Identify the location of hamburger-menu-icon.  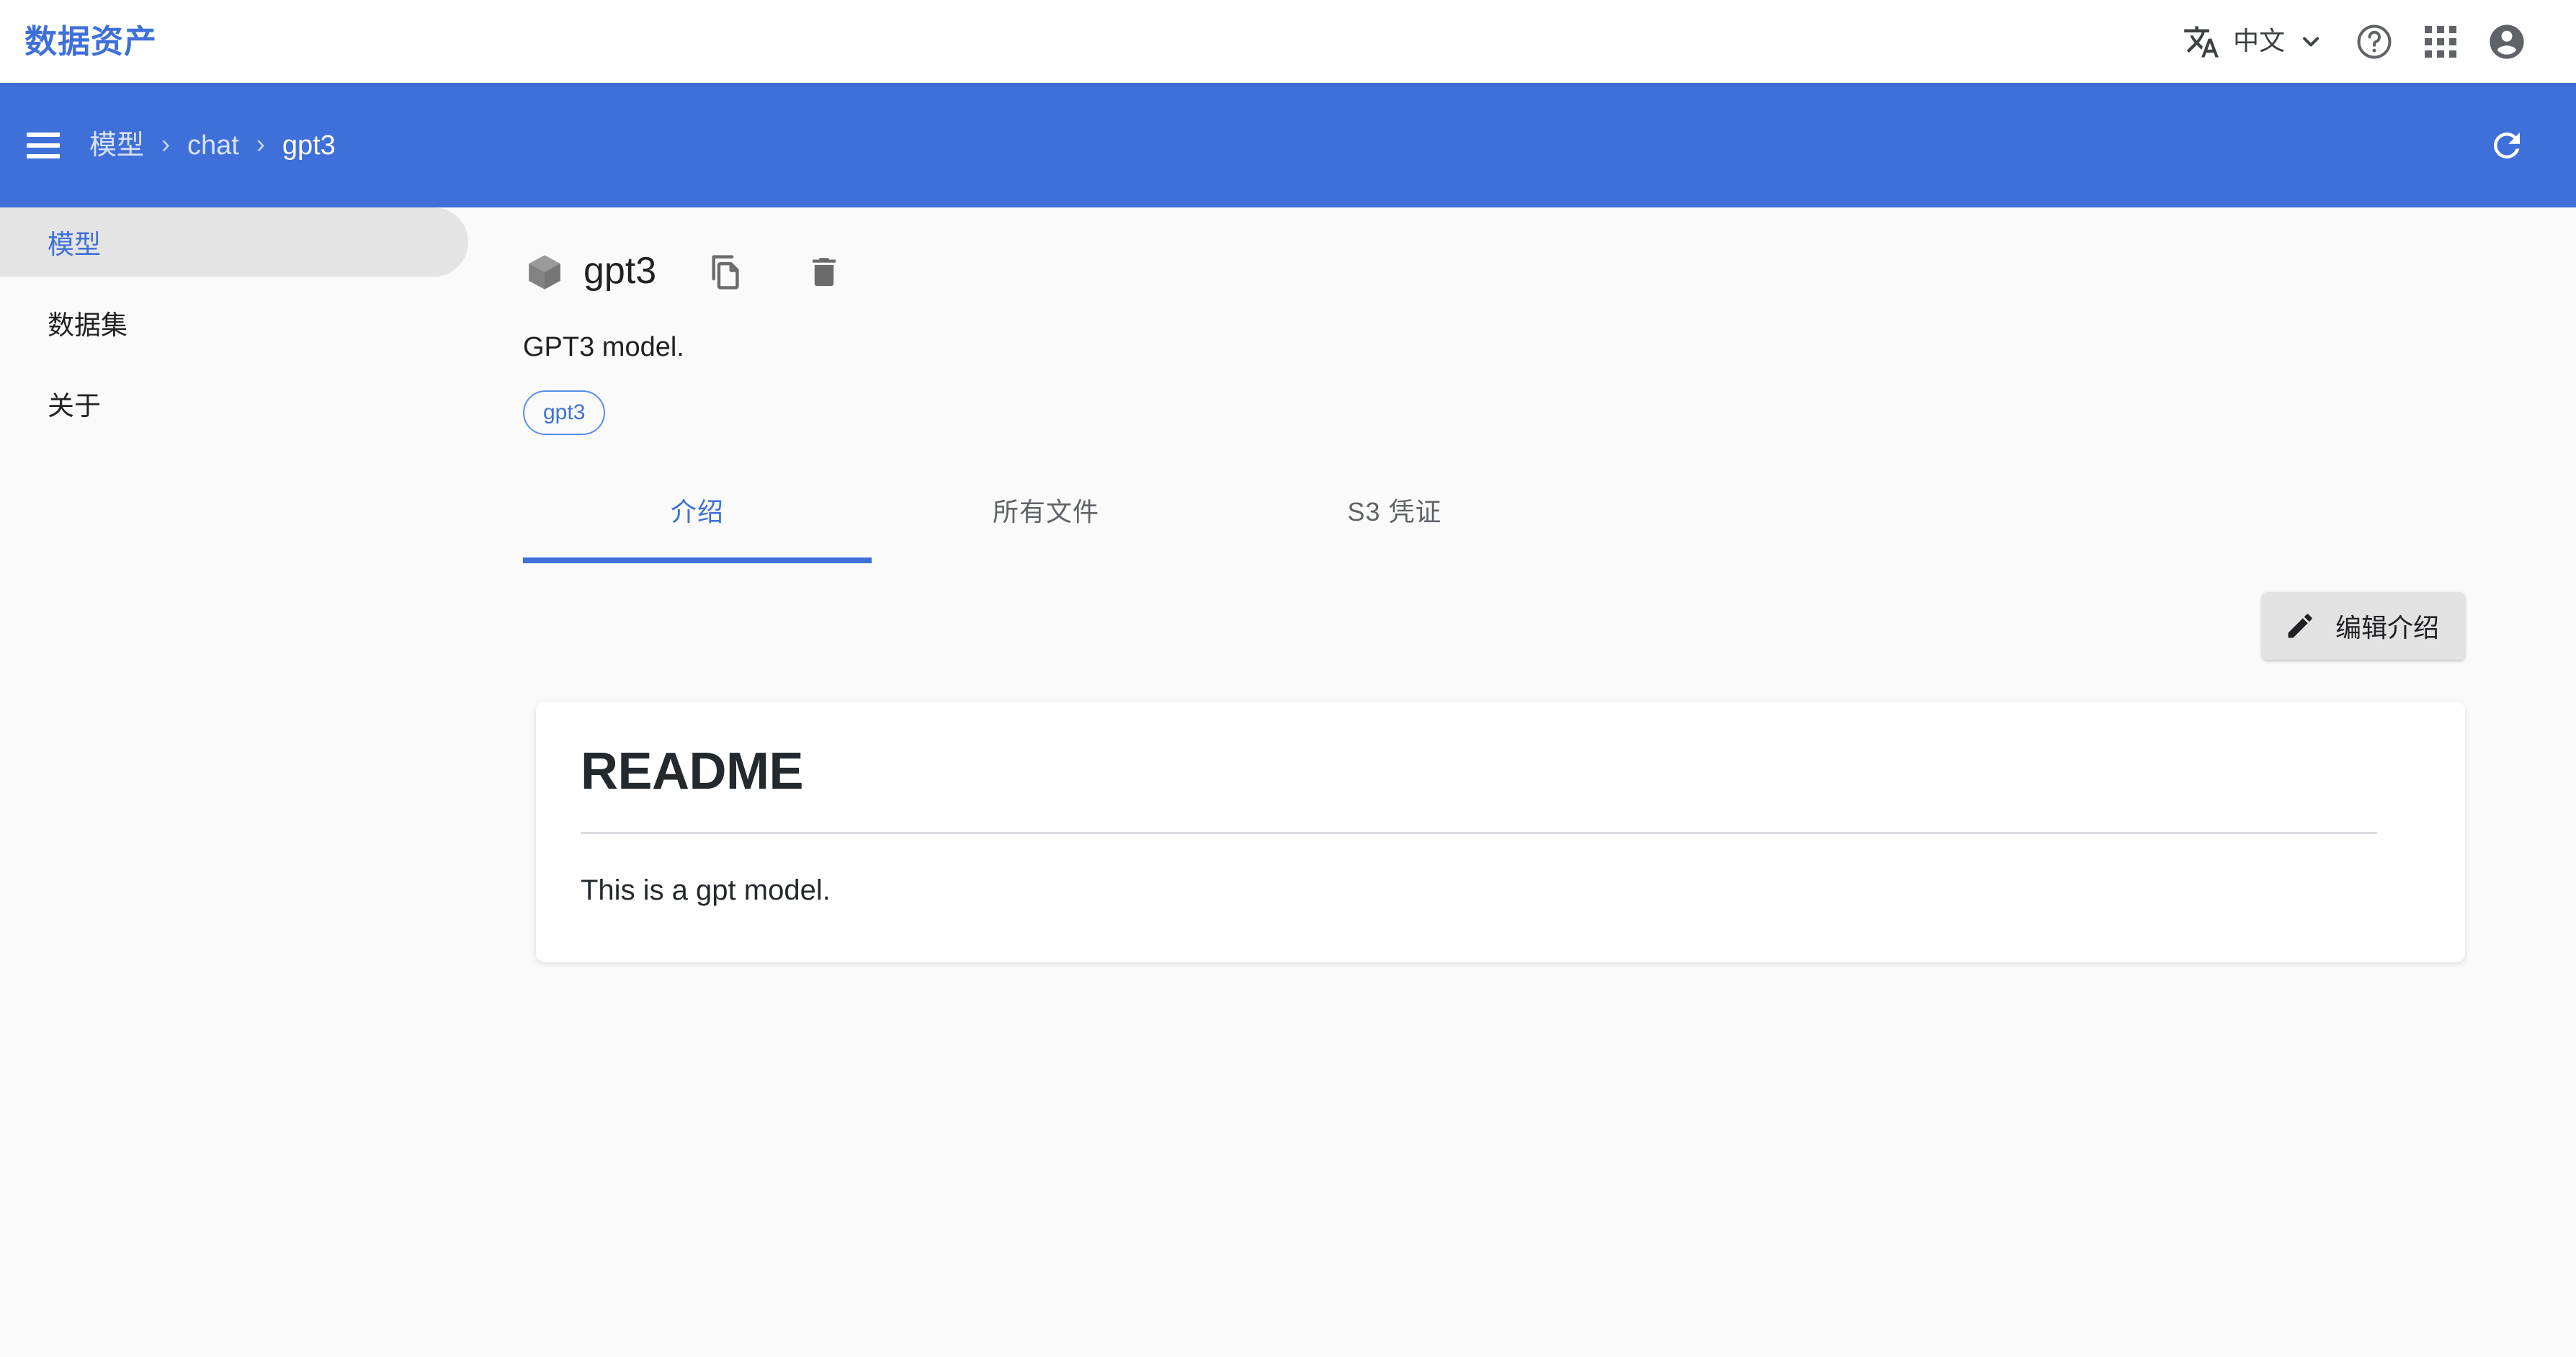
(43, 145).